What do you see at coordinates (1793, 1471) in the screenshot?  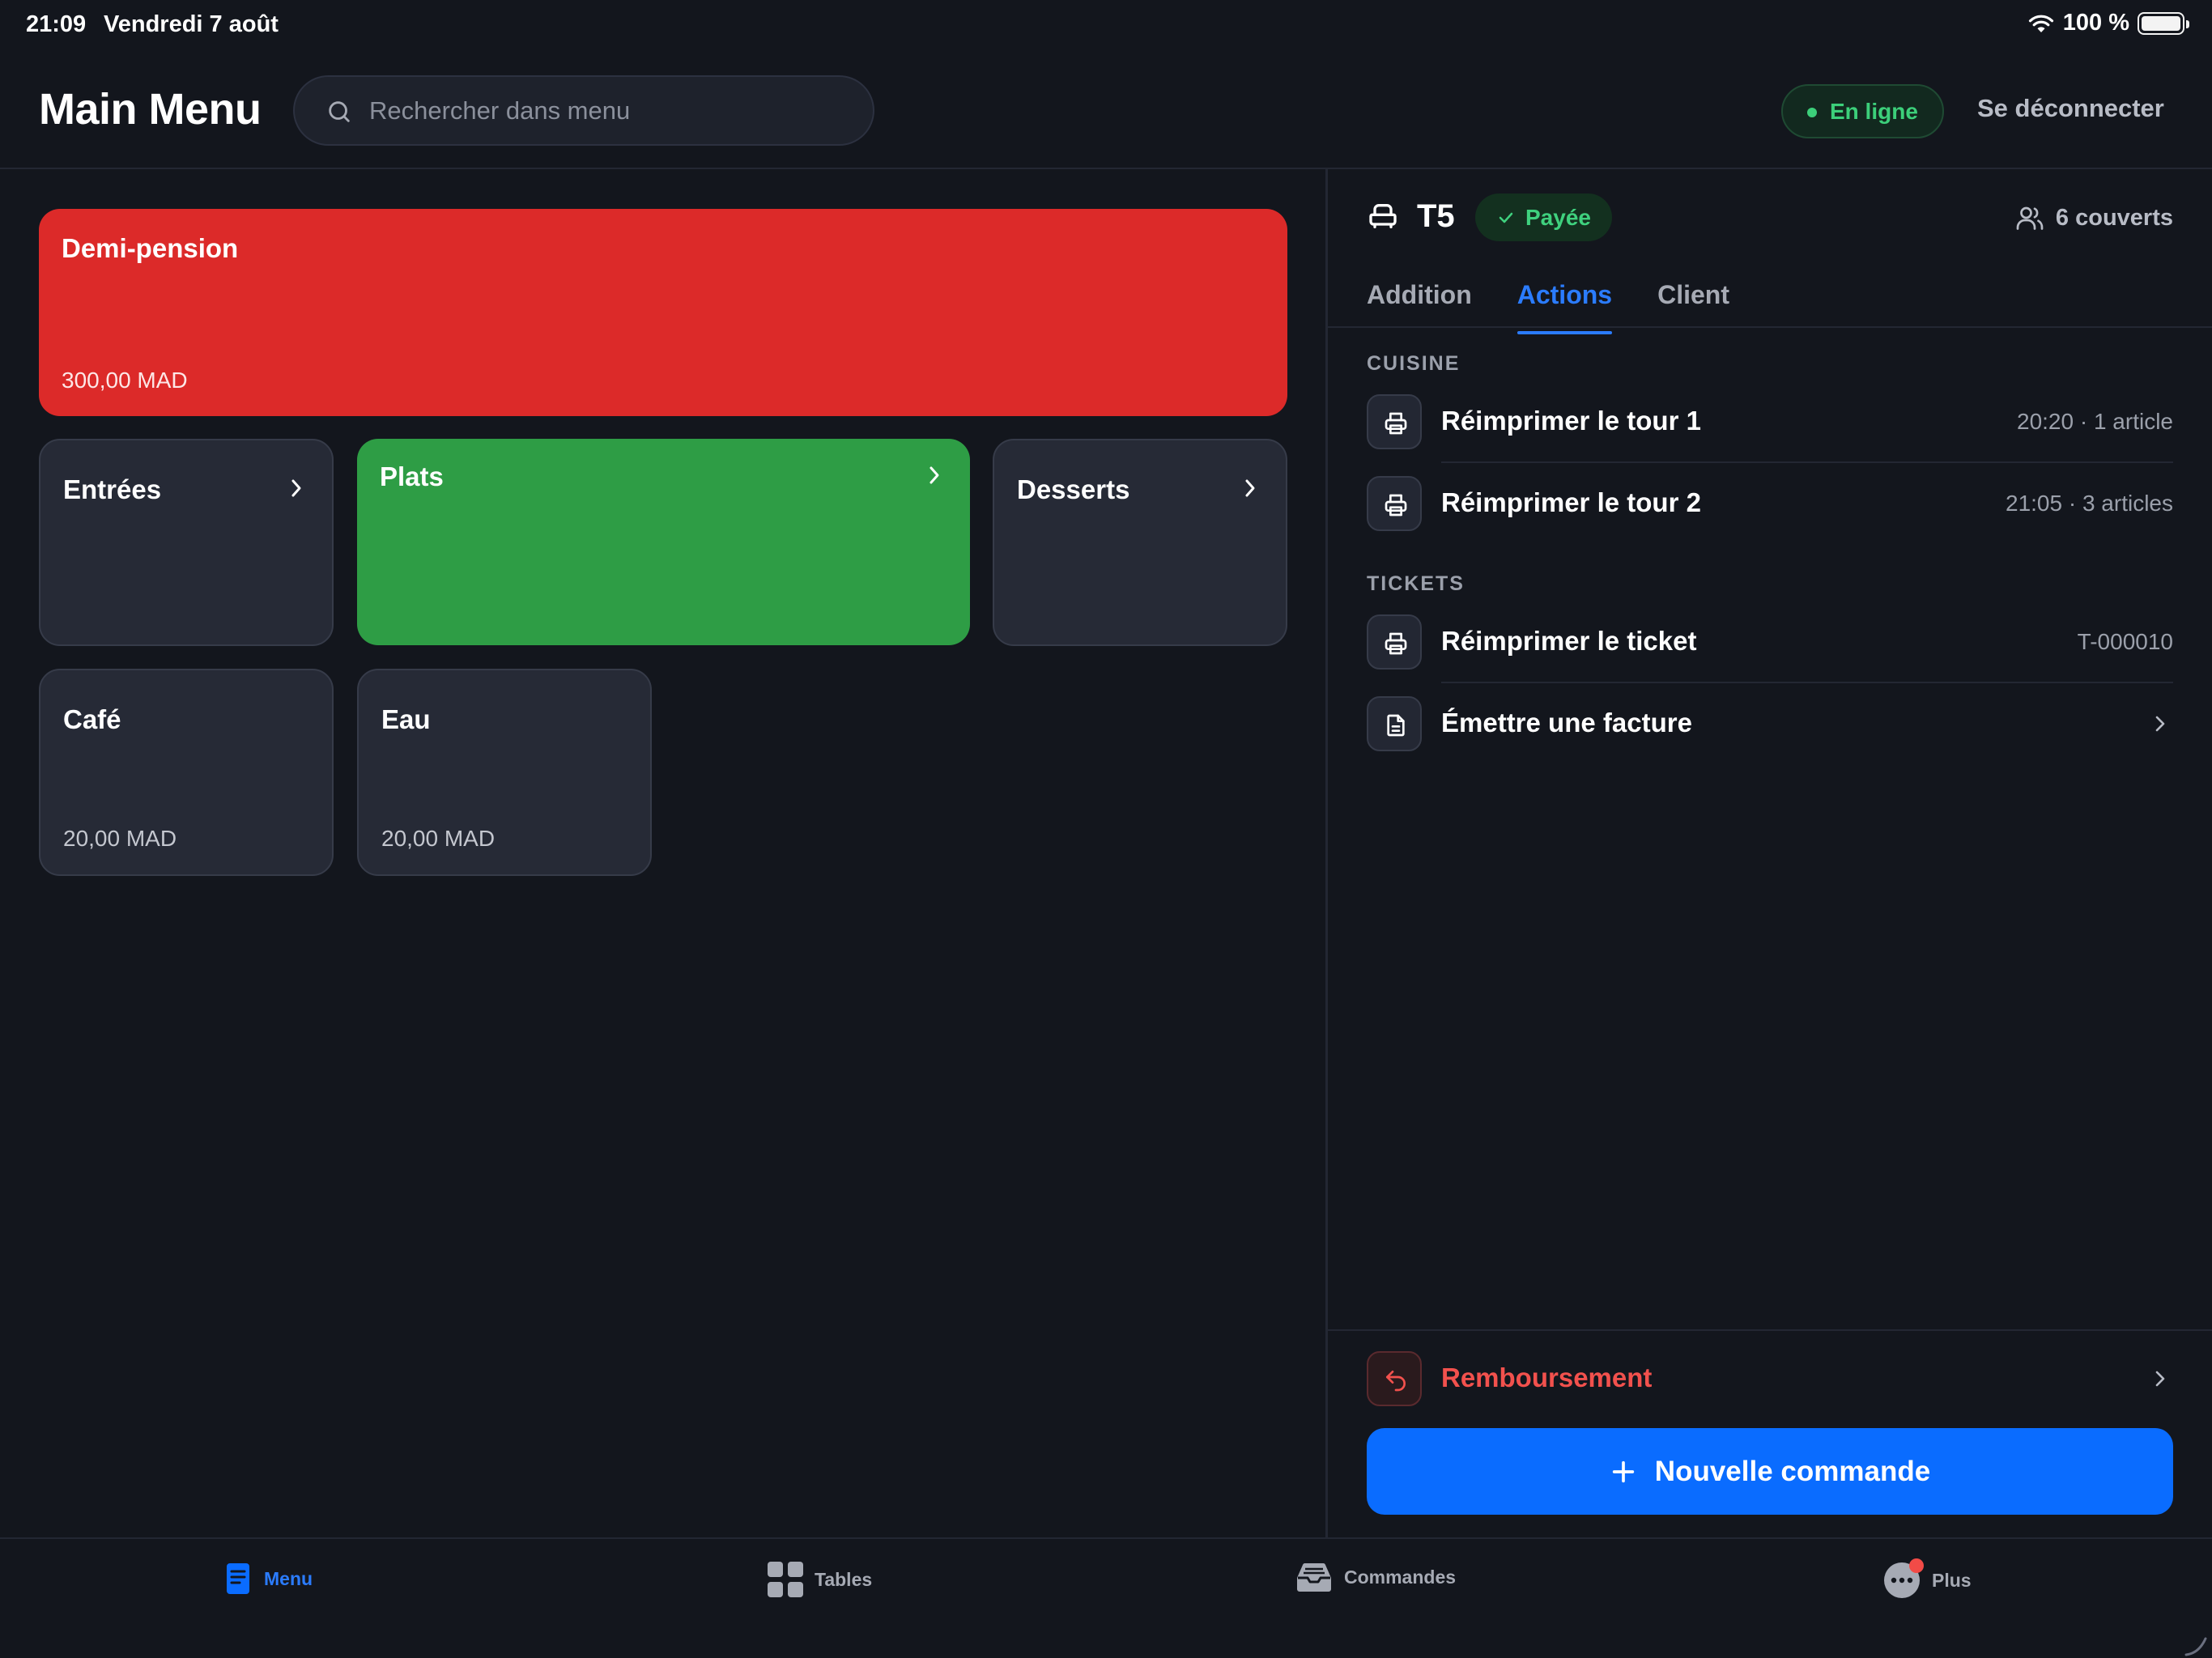 I see `new-order-label: Nouvelle commande` at bounding box center [1793, 1471].